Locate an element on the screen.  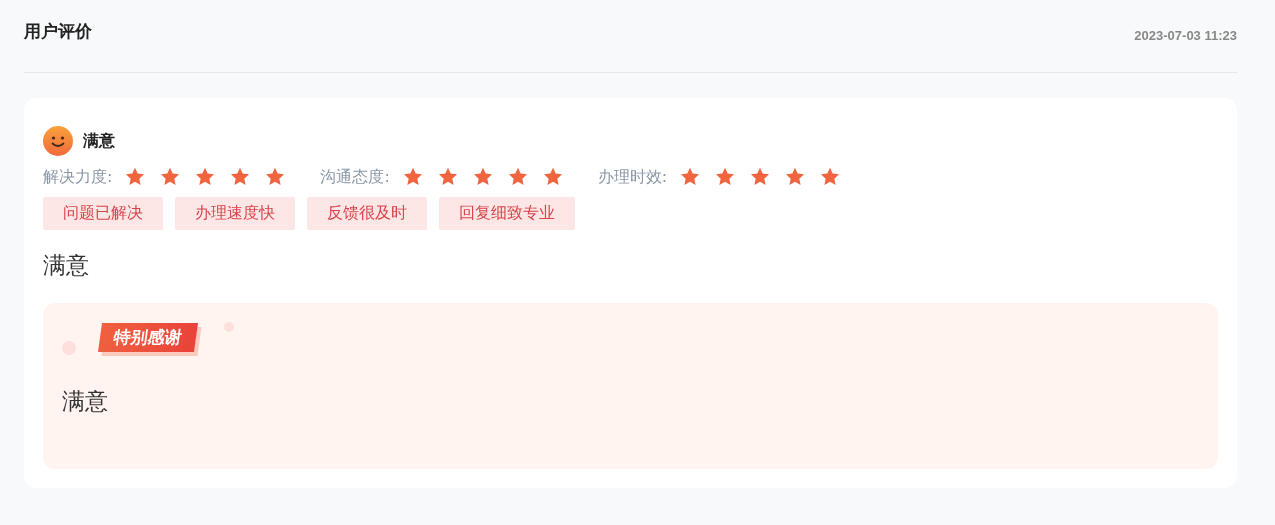
review-time: 2023-07-03 11:23 is located at coordinates (1185, 35).